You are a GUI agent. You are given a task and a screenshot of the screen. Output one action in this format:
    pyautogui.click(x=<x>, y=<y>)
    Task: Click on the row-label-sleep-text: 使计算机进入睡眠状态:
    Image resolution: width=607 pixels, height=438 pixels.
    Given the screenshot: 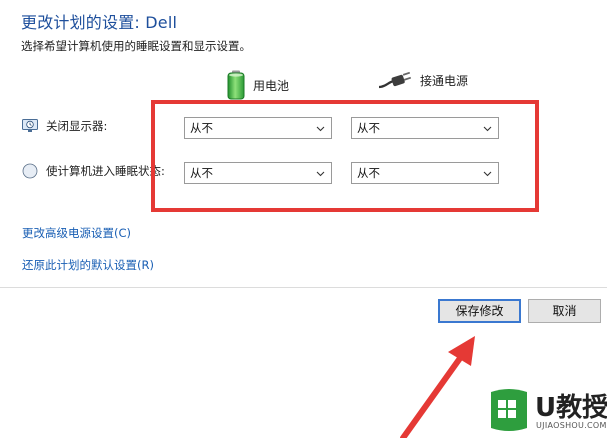 What is the action you would take?
    pyautogui.click(x=105, y=171)
    